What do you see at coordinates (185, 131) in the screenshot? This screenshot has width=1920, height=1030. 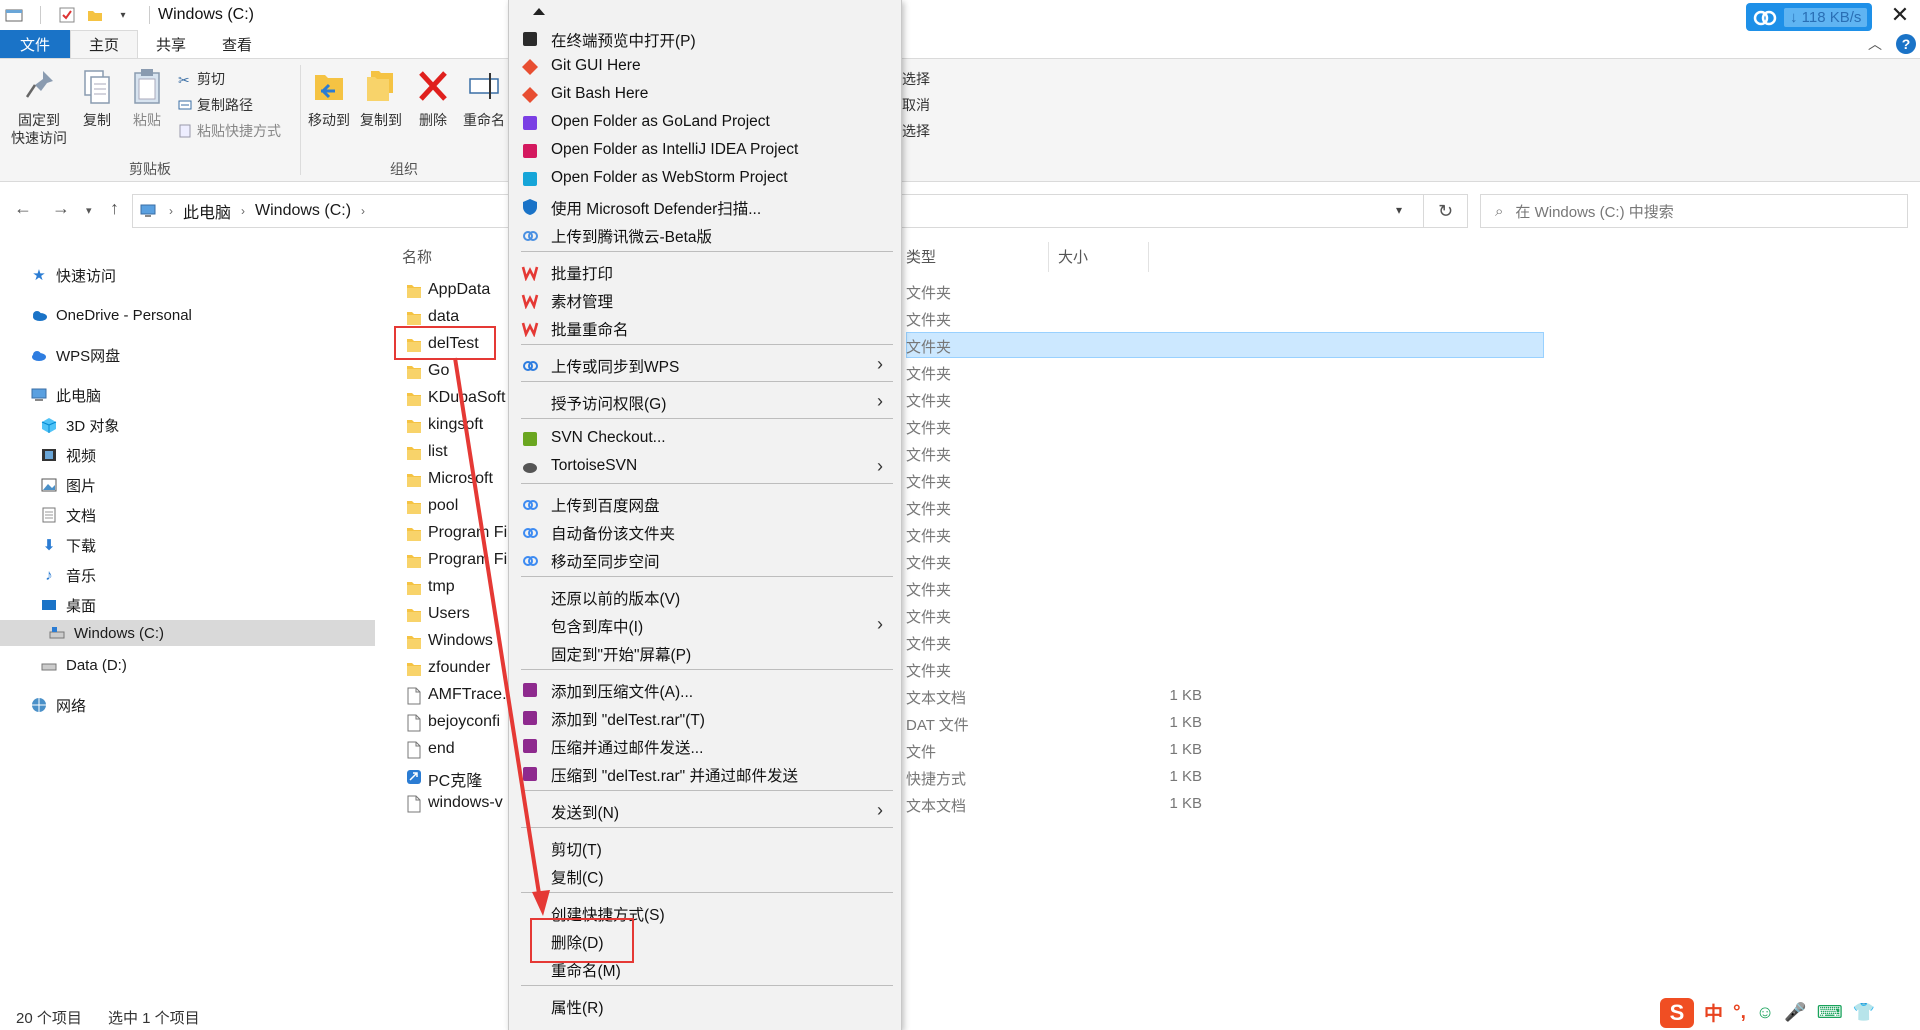 I see `paste-shortcut-icon` at bounding box center [185, 131].